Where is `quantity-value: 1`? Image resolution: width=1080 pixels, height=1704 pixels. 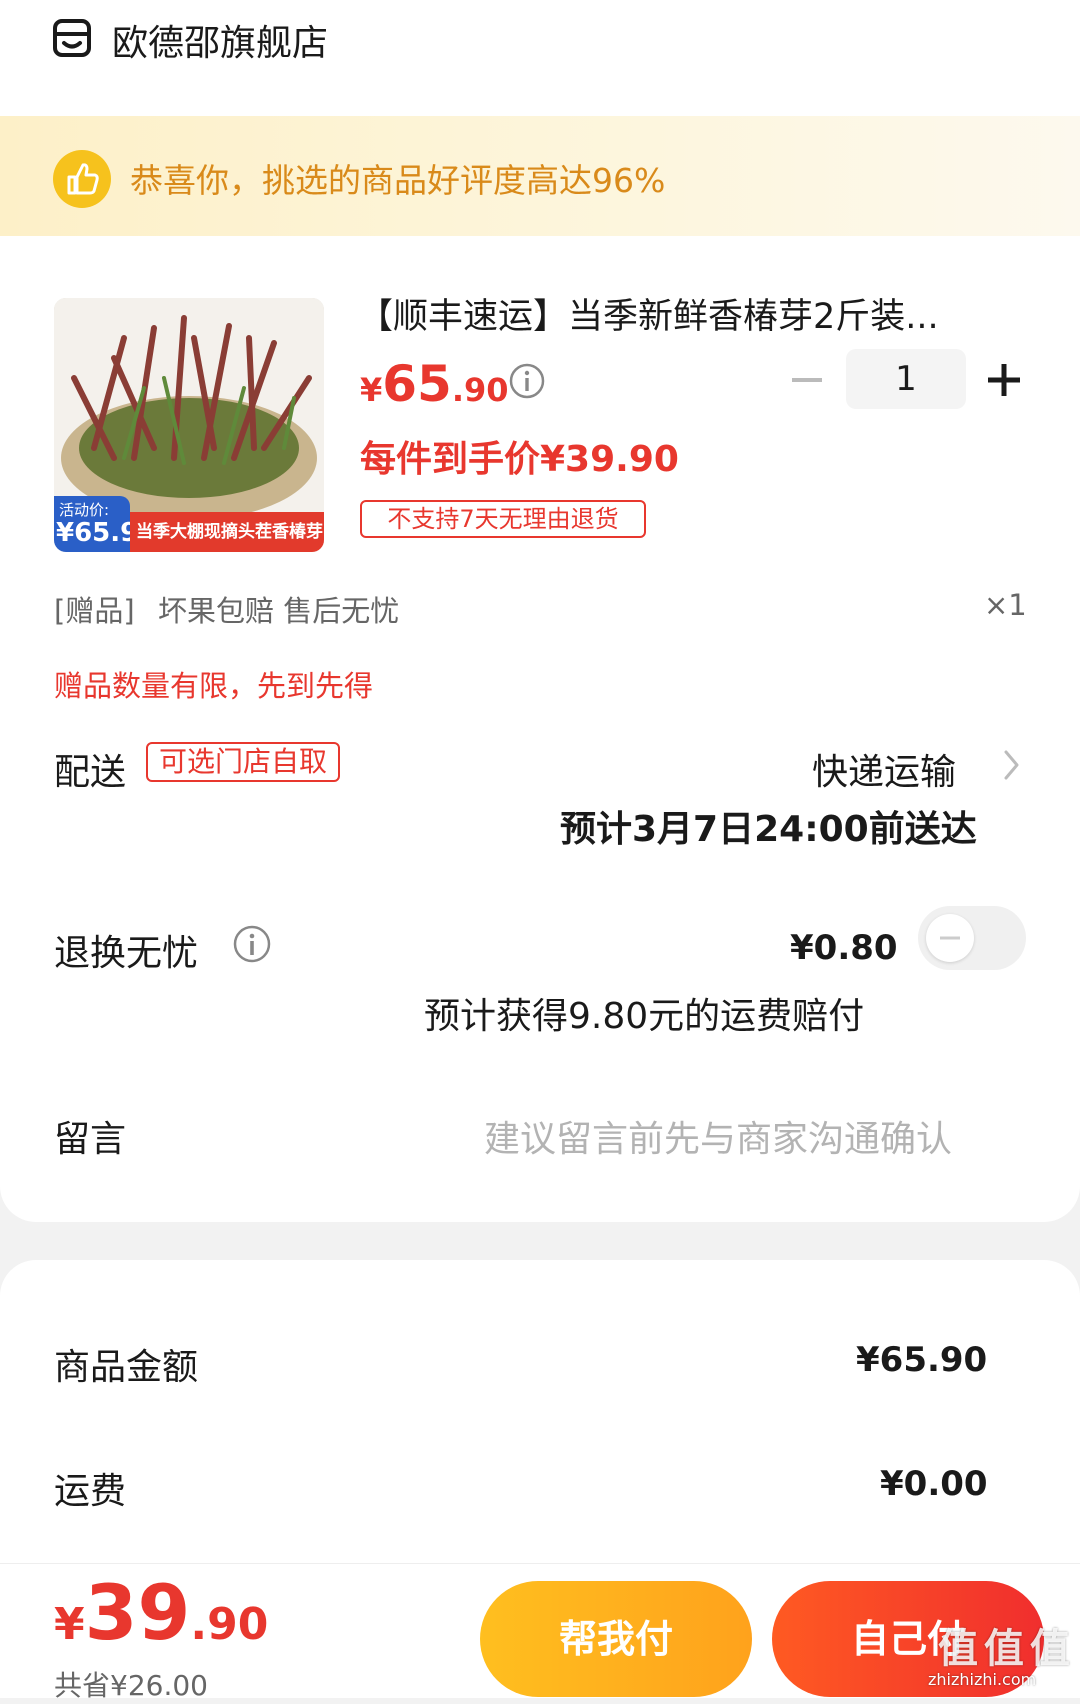 quantity-value: 1 is located at coordinates (906, 379).